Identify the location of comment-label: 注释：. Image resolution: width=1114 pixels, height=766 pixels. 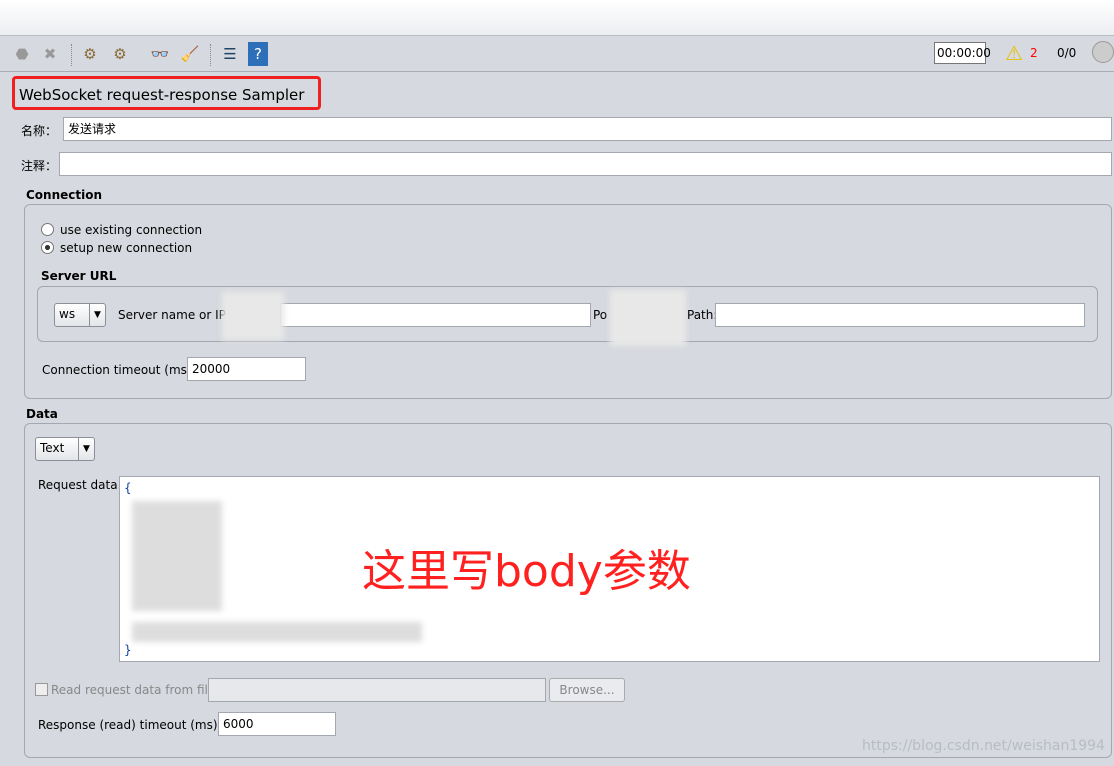
(39, 166).